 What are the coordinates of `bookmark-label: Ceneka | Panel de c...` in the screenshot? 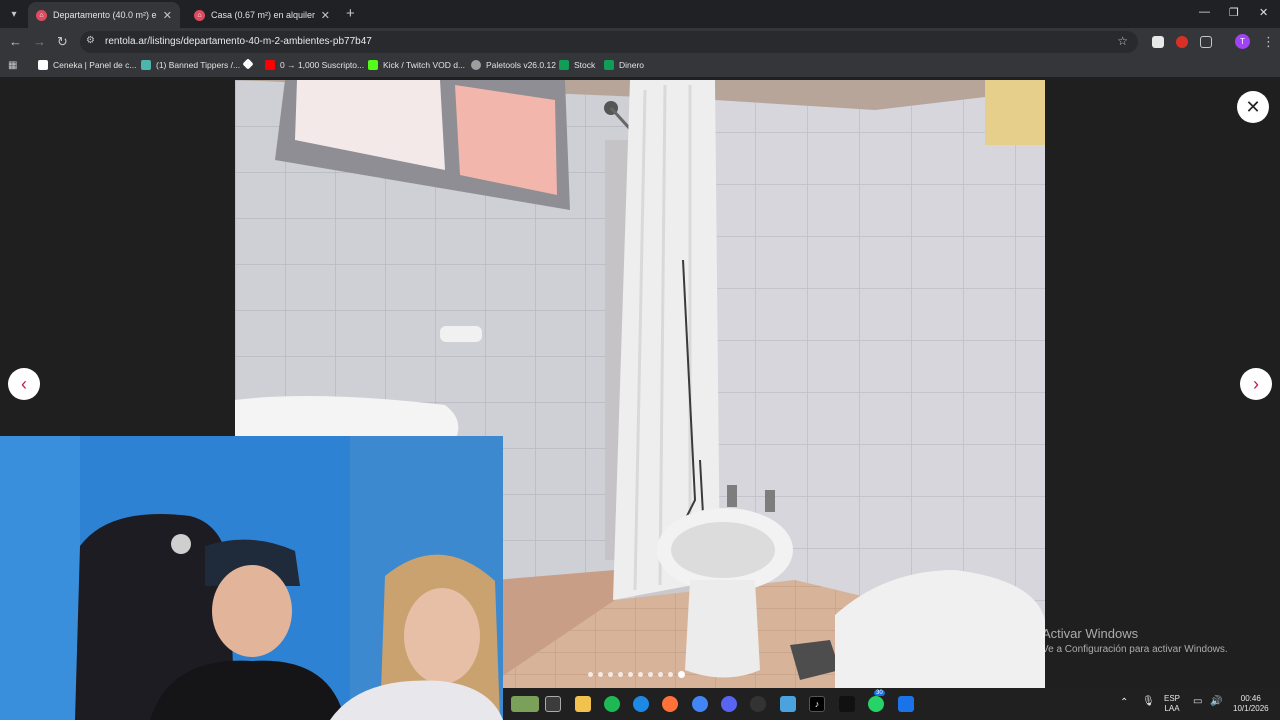 It's located at (95, 65).